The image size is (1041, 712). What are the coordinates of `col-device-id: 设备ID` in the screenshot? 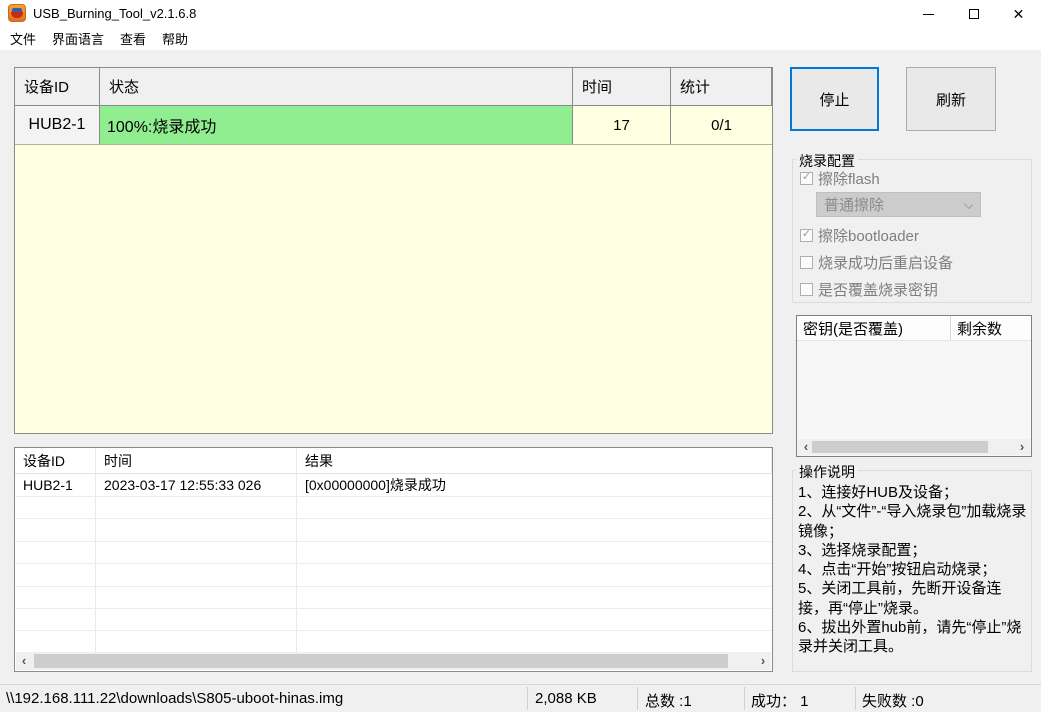 It's located at (57, 86).